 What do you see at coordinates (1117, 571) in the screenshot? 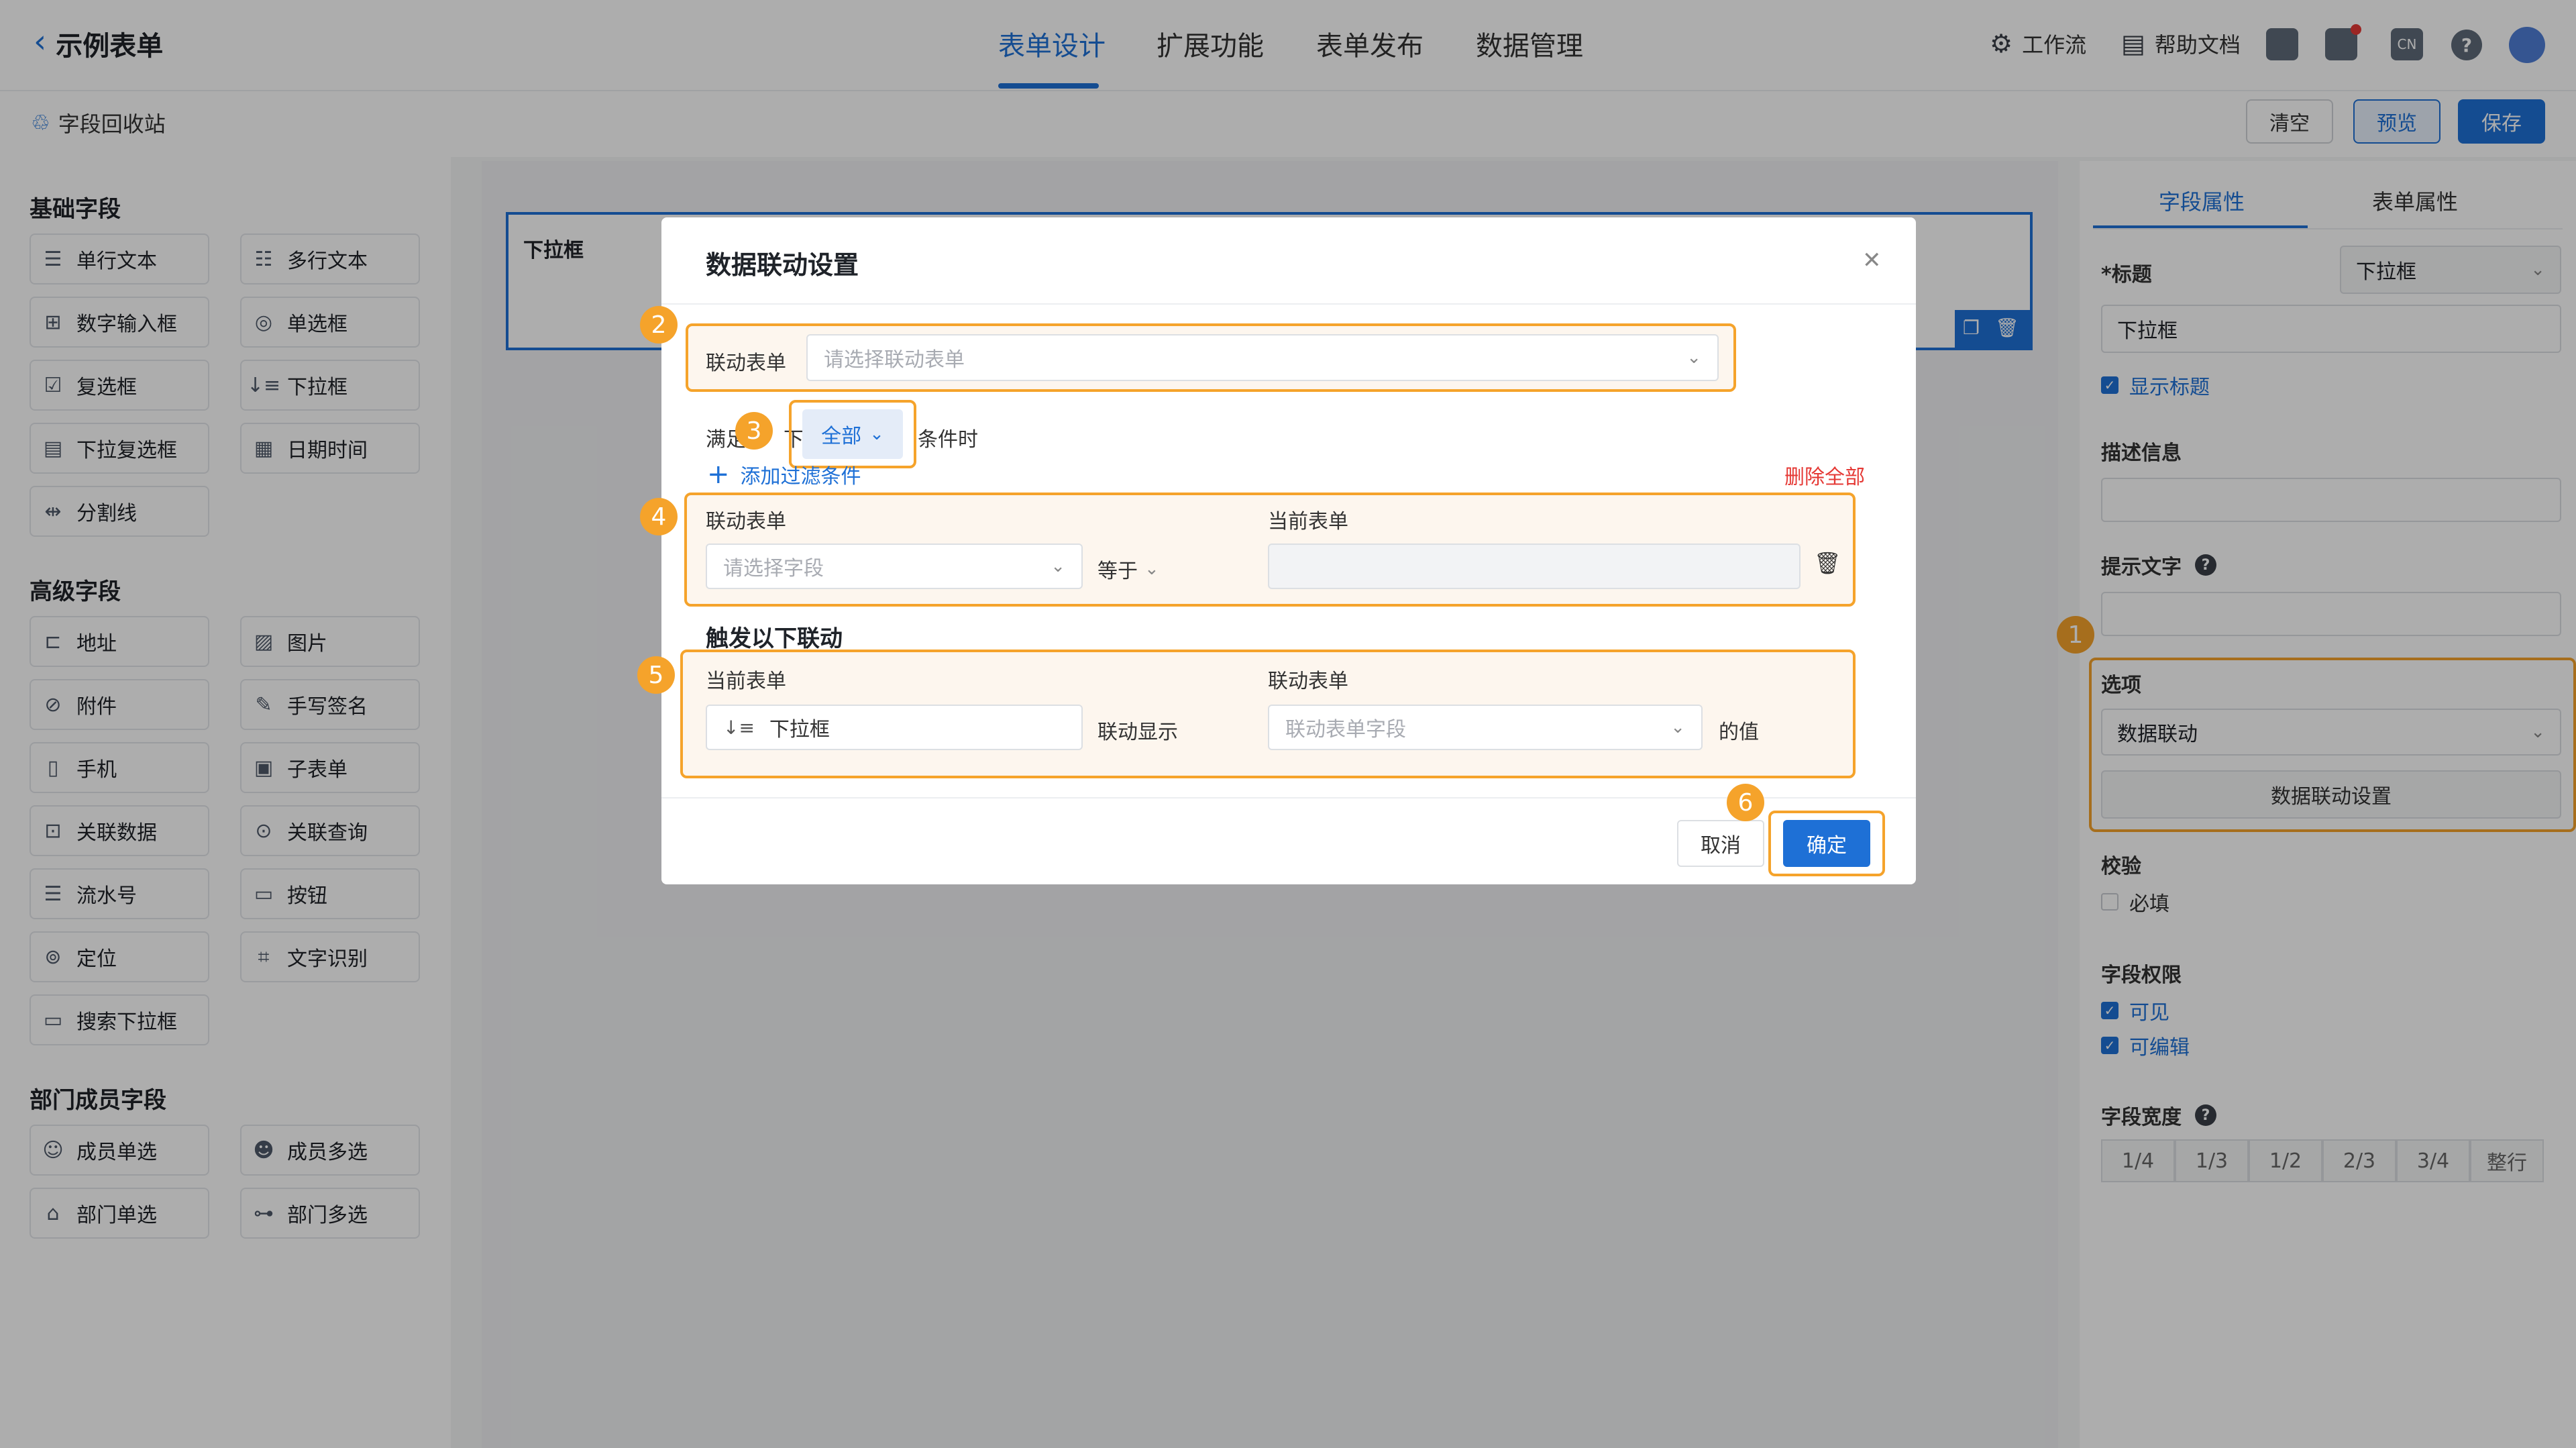
I see `cond-operator-value: 等于` at bounding box center [1117, 571].